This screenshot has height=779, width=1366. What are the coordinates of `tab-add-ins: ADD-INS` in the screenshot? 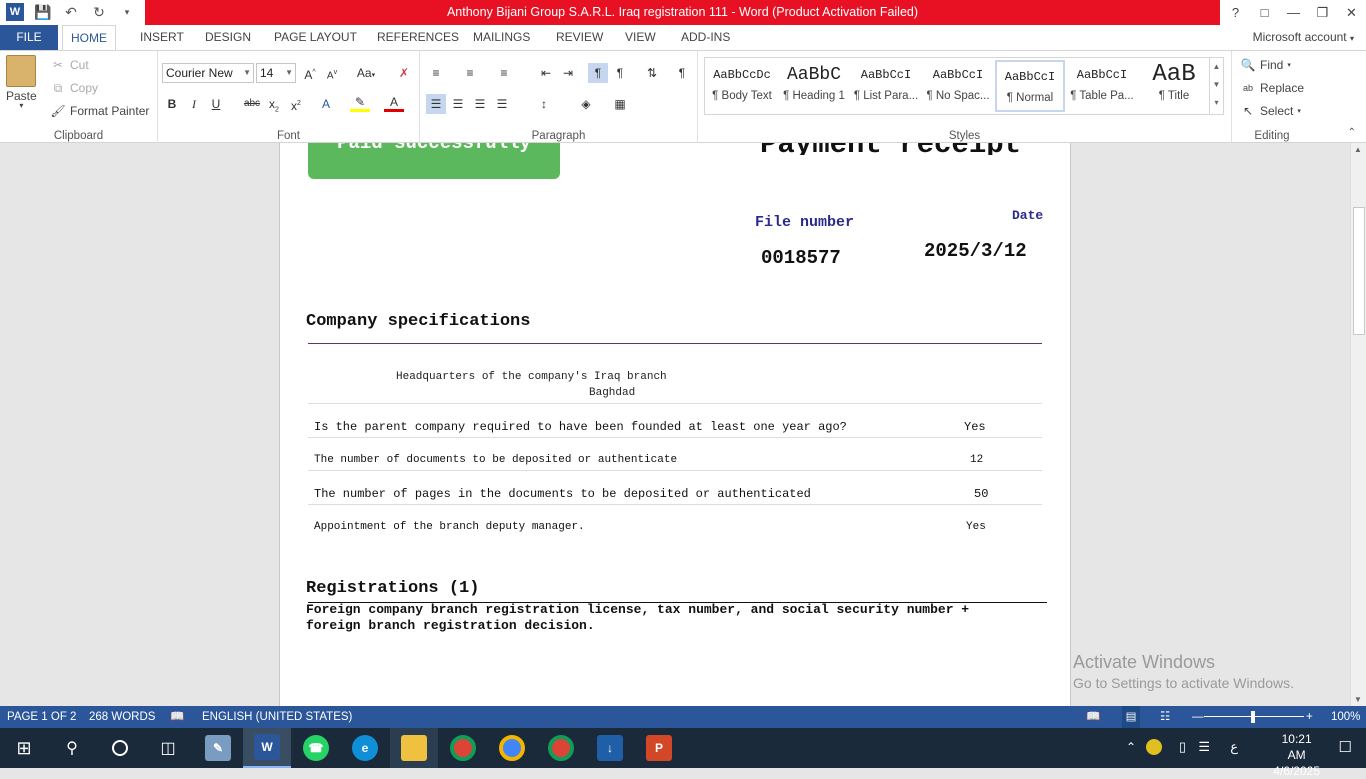 It's located at (705, 37).